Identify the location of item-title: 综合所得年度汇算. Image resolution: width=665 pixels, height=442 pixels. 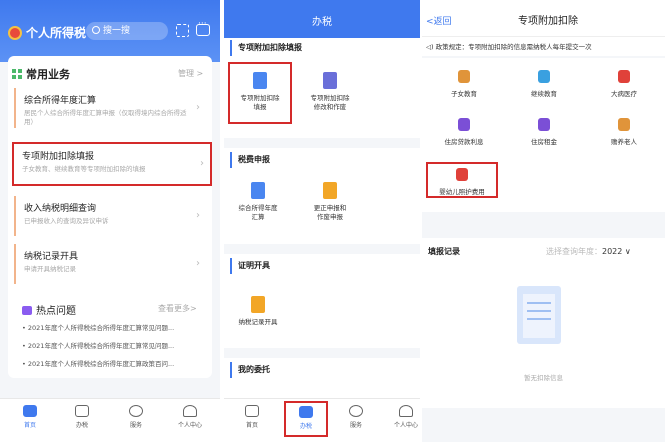
(60, 101).